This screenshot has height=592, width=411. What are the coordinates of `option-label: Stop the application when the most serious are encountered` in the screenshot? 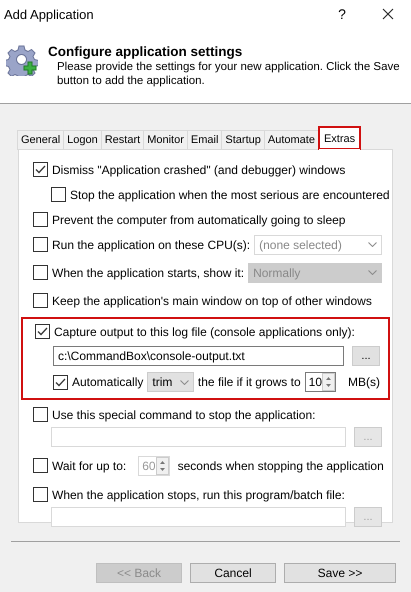 It's located at (230, 195).